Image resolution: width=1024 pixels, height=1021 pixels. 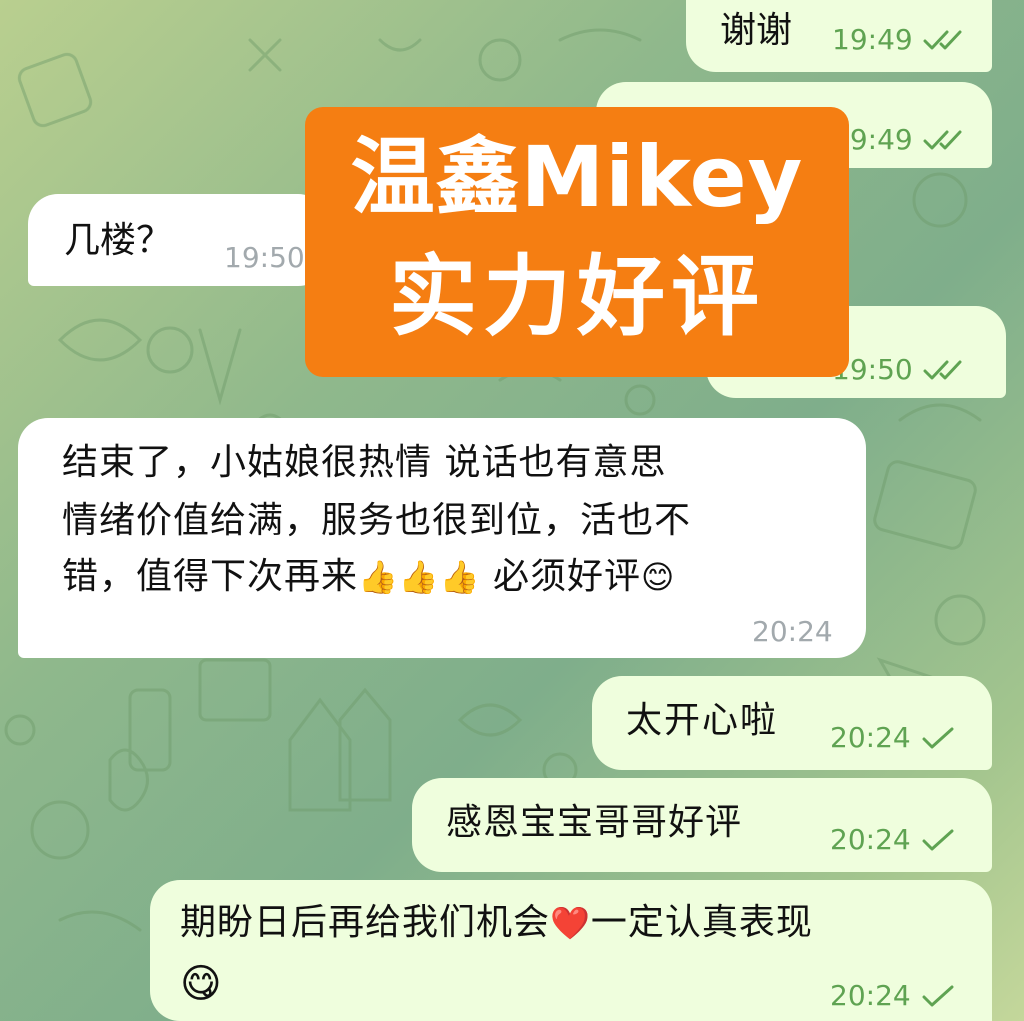 I want to click on message-line-2: 😋, so click(x=201, y=984).